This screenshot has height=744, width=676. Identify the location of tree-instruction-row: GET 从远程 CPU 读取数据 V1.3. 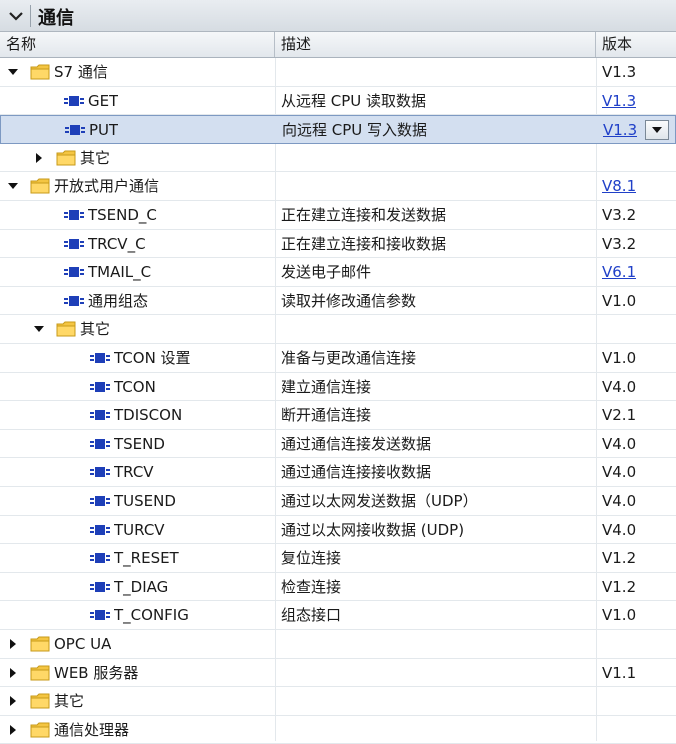
(338, 101).